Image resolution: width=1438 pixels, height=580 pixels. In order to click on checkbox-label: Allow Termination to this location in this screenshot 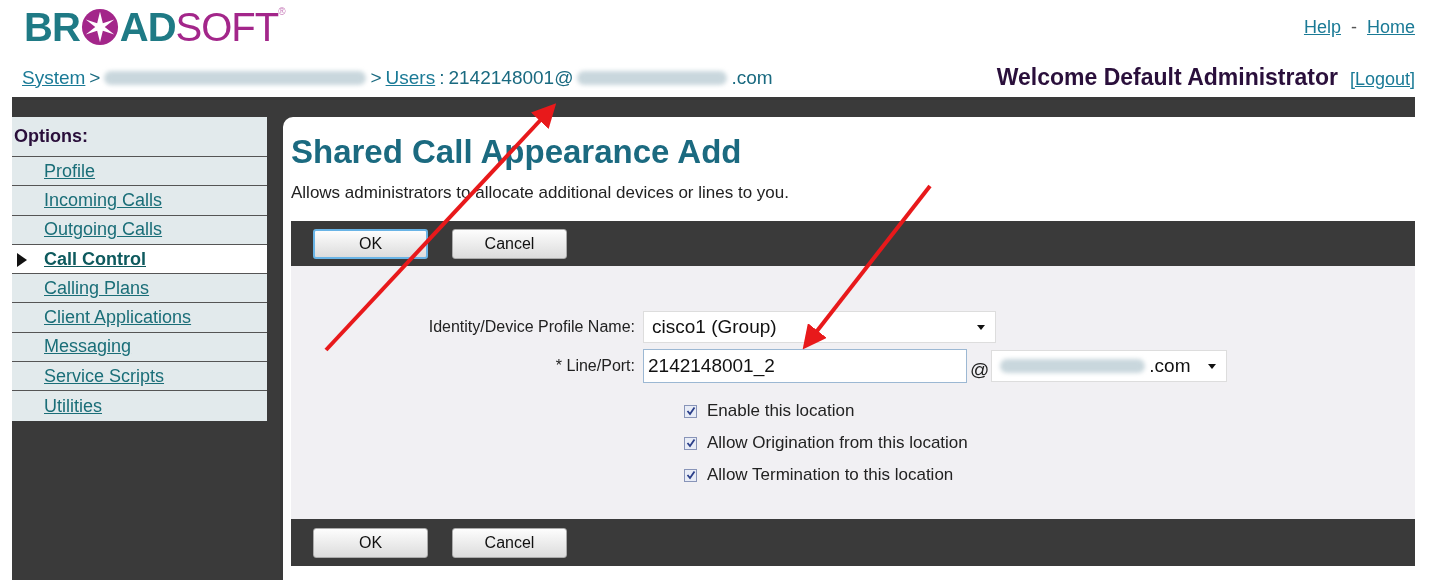, I will do `click(830, 475)`.